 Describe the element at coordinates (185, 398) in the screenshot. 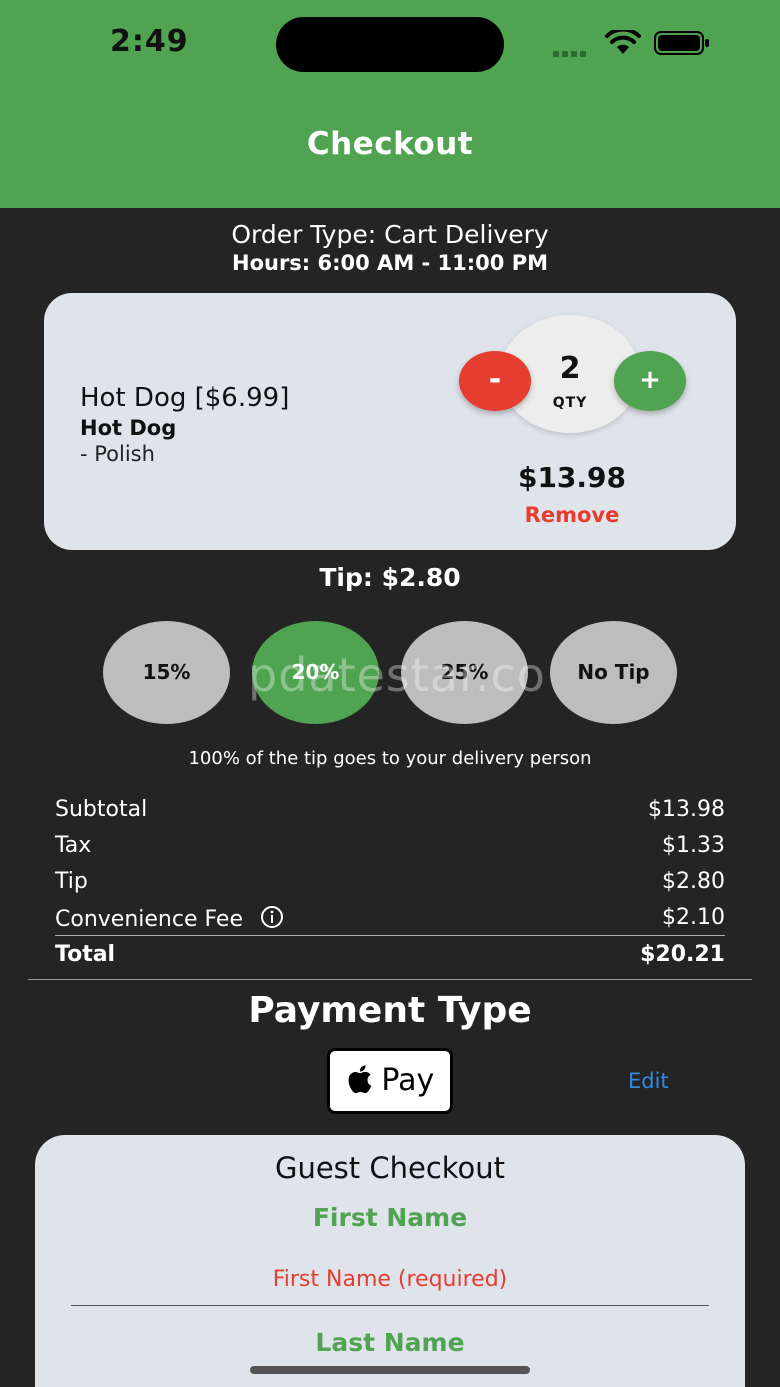

I see `item-name: Hot Dog [$6.99]` at that location.